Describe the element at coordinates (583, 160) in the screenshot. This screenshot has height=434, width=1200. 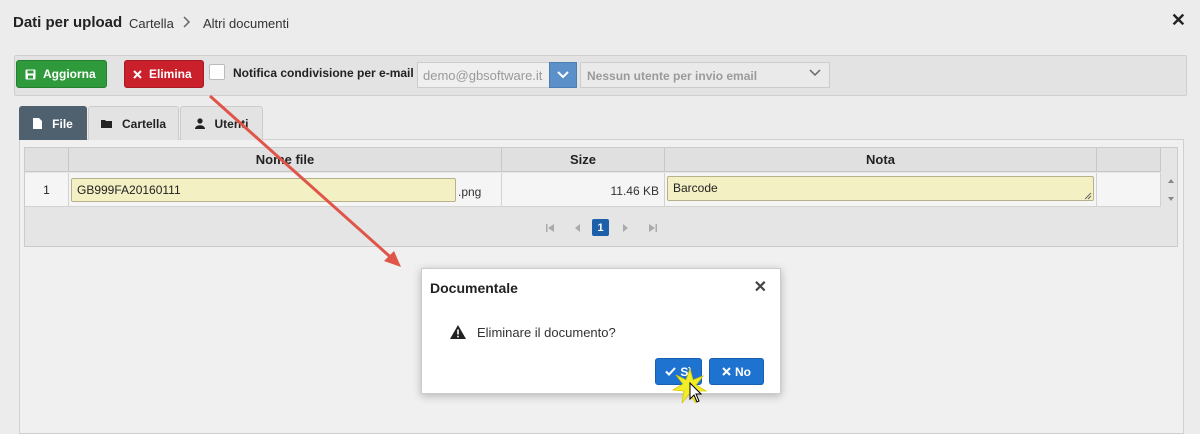
I see `column-header-size: Size` at that location.